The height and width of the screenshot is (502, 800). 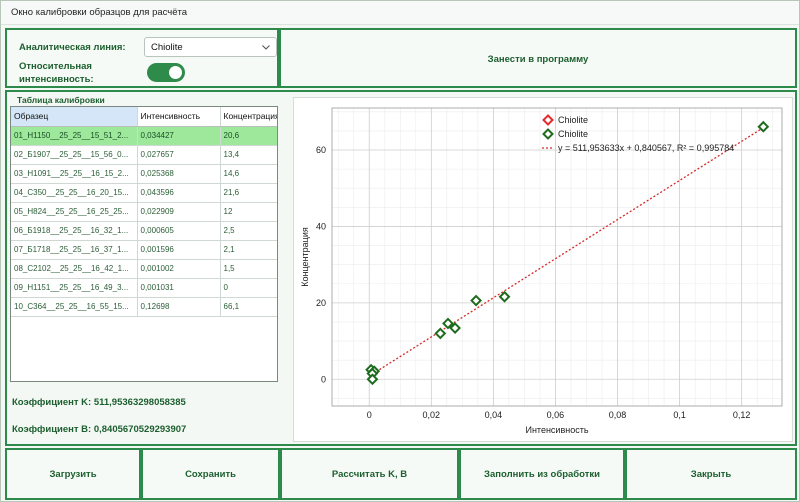 I want to click on cell-intensity: 0,043596, so click(x=179, y=193).